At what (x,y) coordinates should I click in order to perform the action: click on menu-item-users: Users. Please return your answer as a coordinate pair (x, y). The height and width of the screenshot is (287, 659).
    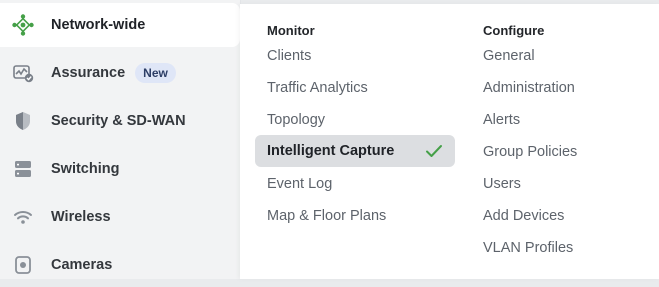
    Looking at the image, I should click on (502, 184).